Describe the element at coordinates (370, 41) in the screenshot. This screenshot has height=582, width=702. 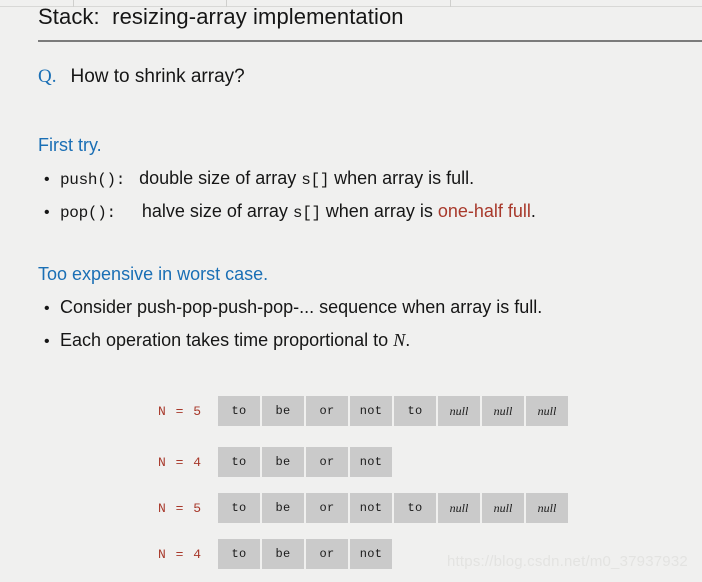
I see `title-divider` at that location.